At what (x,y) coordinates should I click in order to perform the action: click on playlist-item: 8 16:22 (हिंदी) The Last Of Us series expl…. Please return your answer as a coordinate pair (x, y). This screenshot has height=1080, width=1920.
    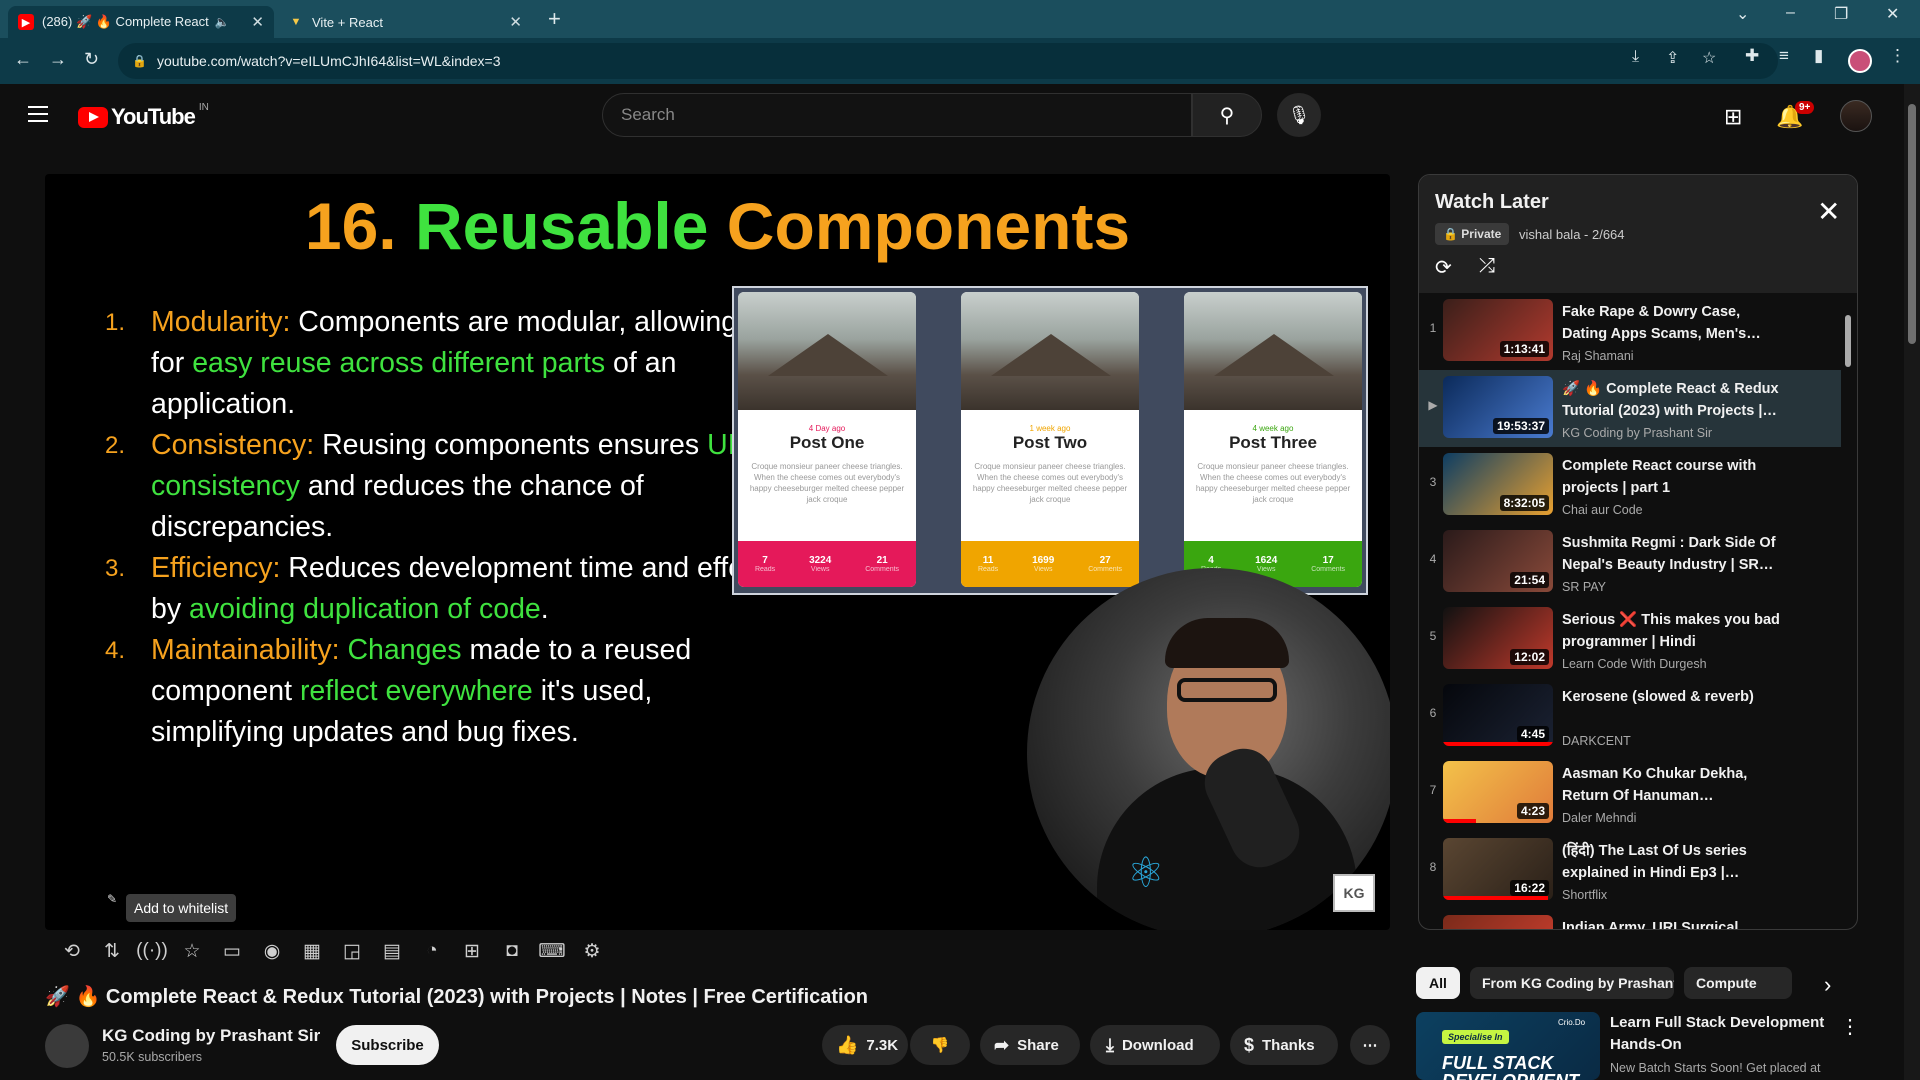
    Looking at the image, I should click on (1630, 870).